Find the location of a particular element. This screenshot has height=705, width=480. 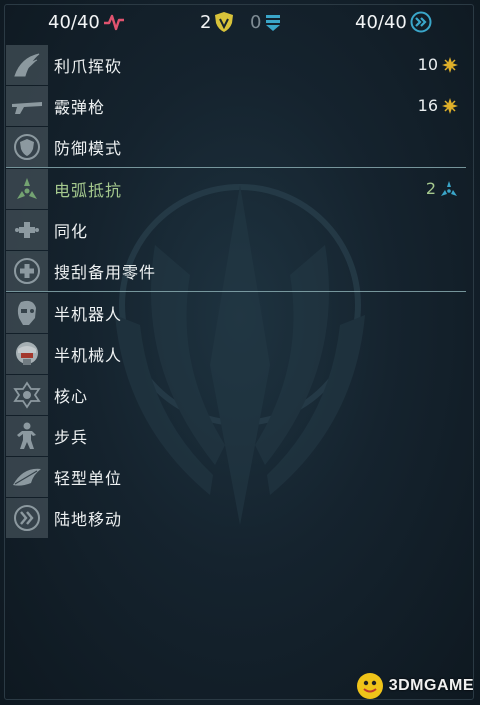

feather-icon is located at coordinates (27, 476).